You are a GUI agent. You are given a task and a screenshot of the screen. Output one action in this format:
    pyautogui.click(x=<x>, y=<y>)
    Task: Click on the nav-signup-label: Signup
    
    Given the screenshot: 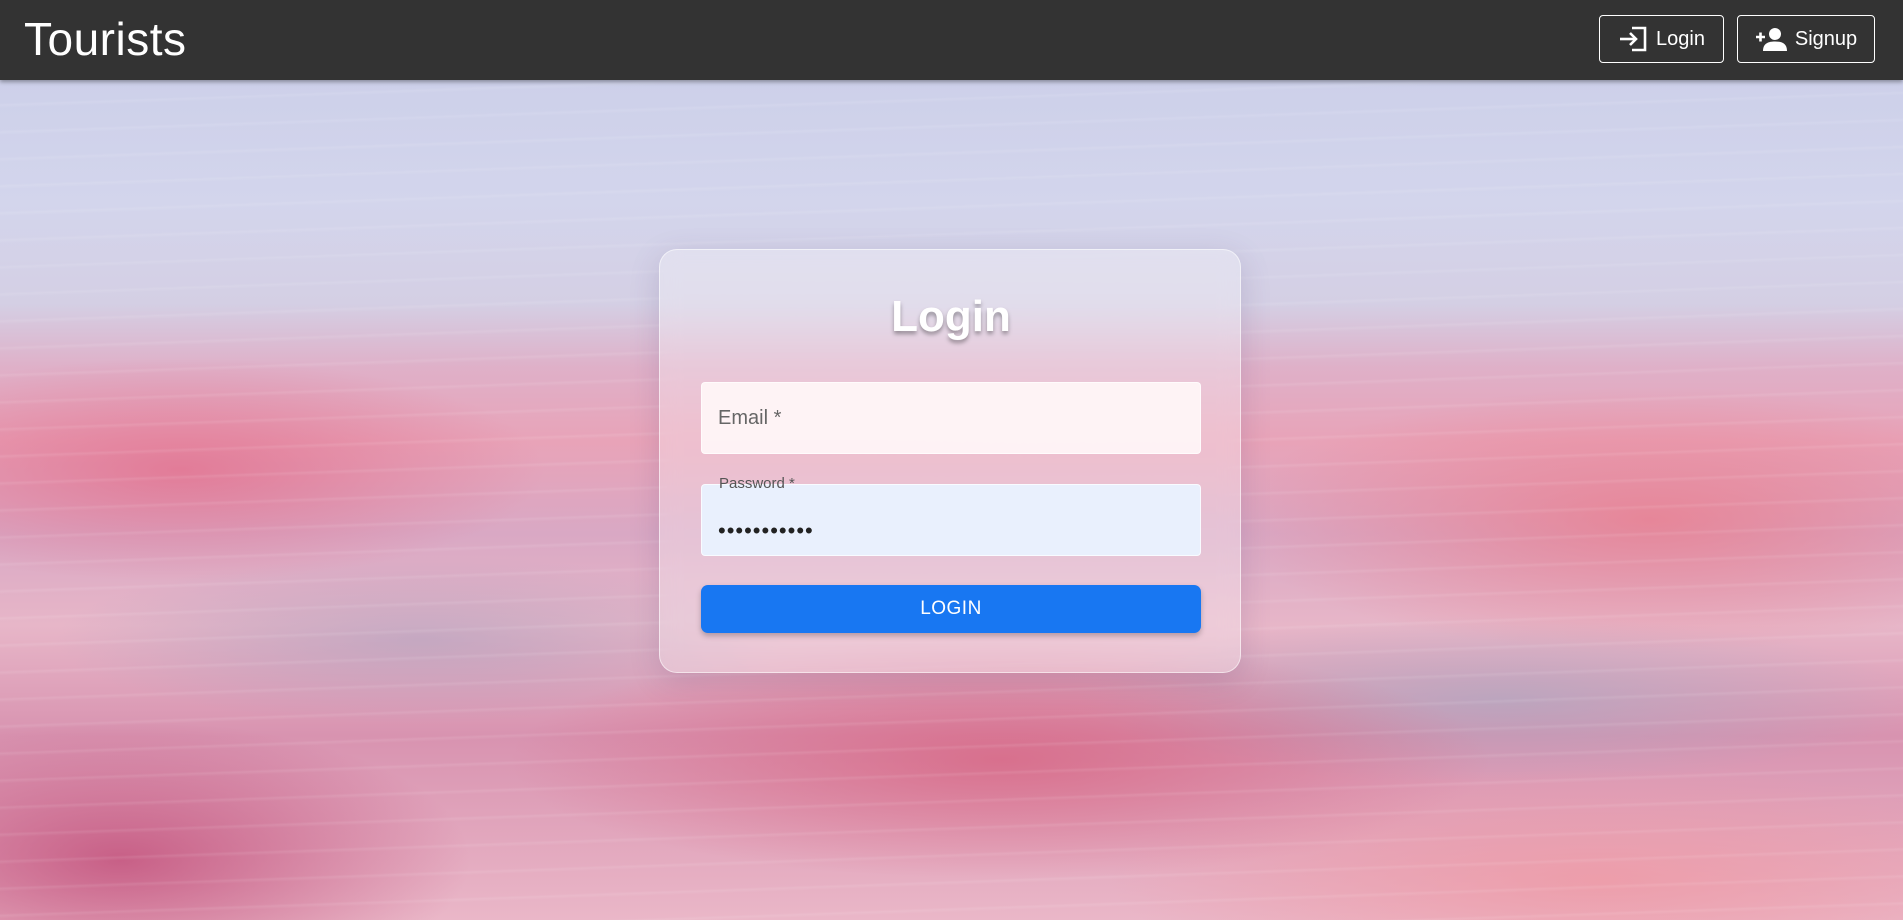 What is the action you would take?
    pyautogui.click(x=1826, y=38)
    